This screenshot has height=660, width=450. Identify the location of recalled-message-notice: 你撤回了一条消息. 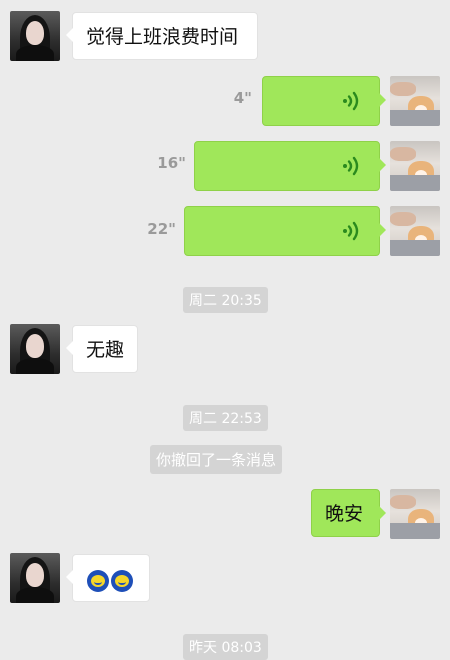
(216, 459).